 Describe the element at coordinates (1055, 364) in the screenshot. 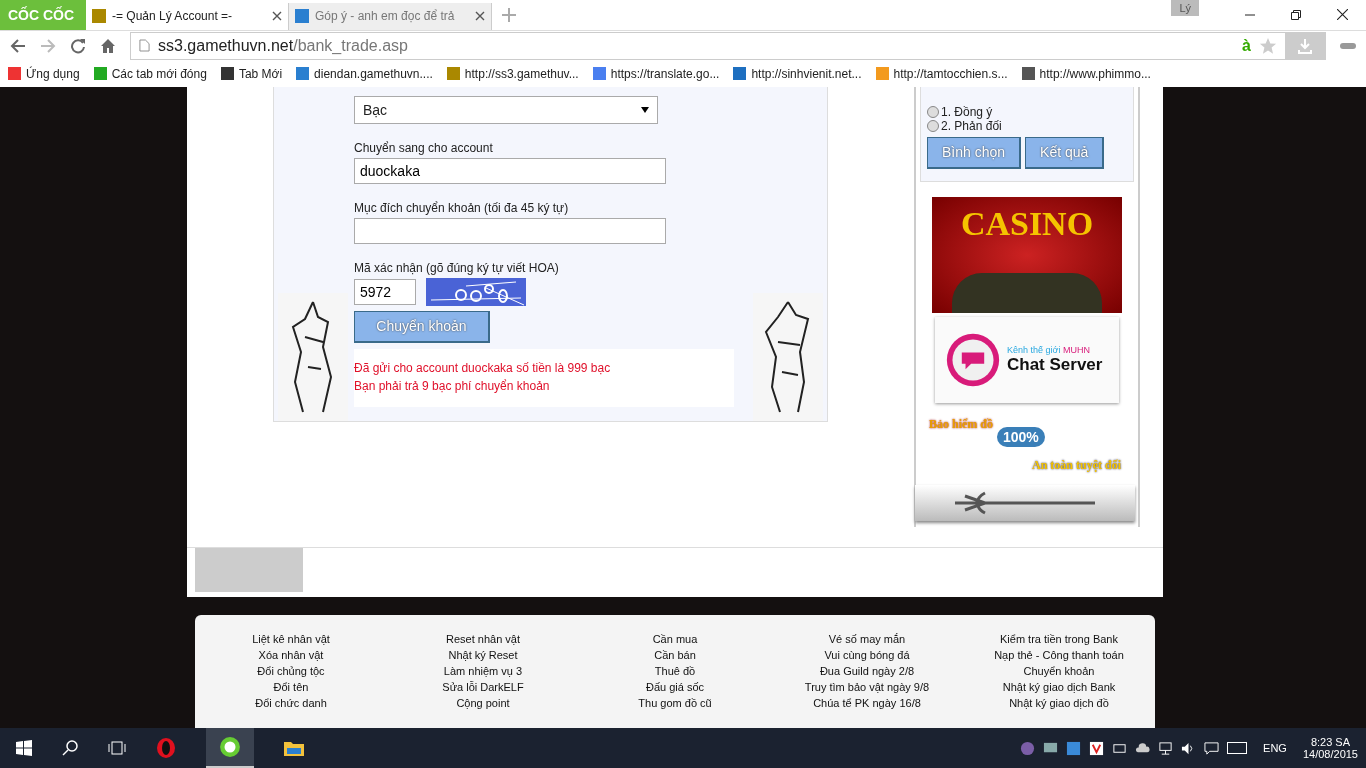

I see `chat-title: Chat Server` at that location.